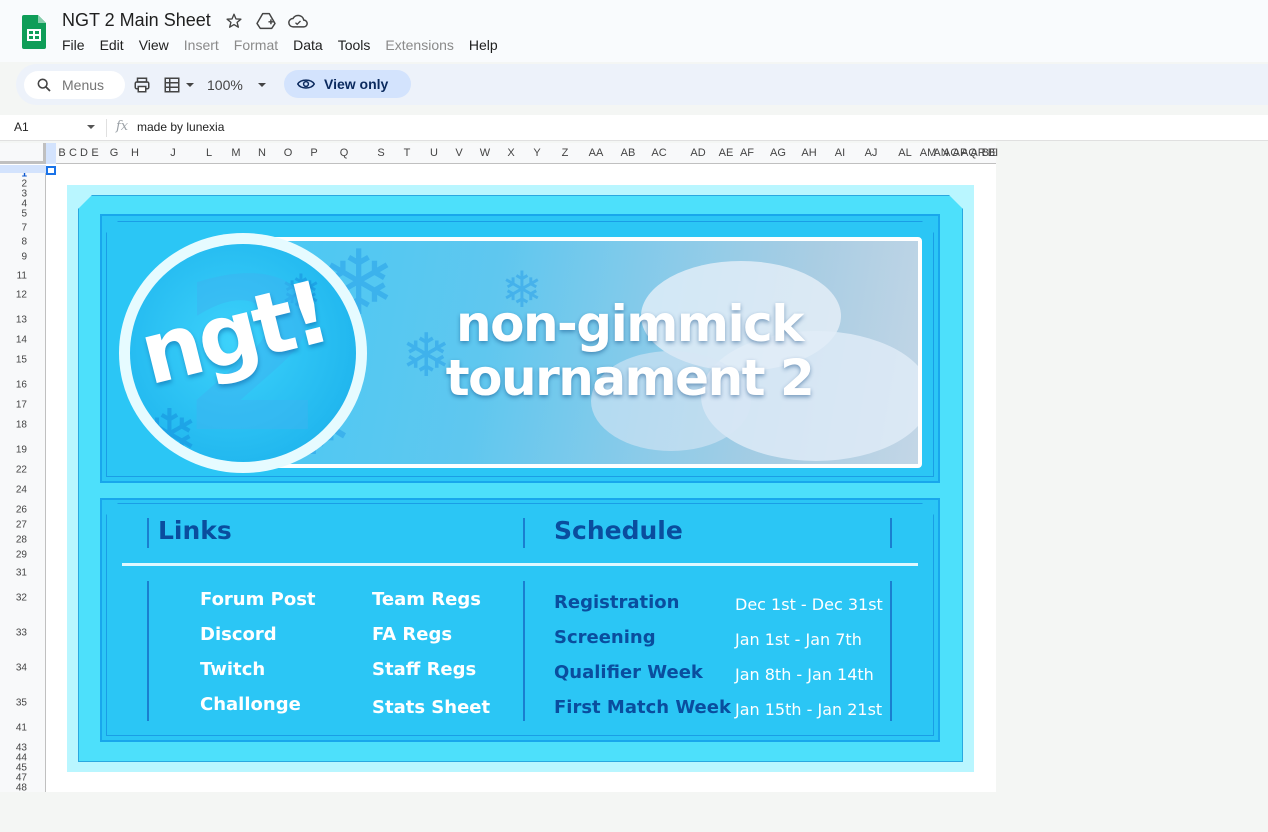 This screenshot has height=832, width=1268. Describe the element at coordinates (808, 153) in the screenshot. I see `column-header: AH` at that location.